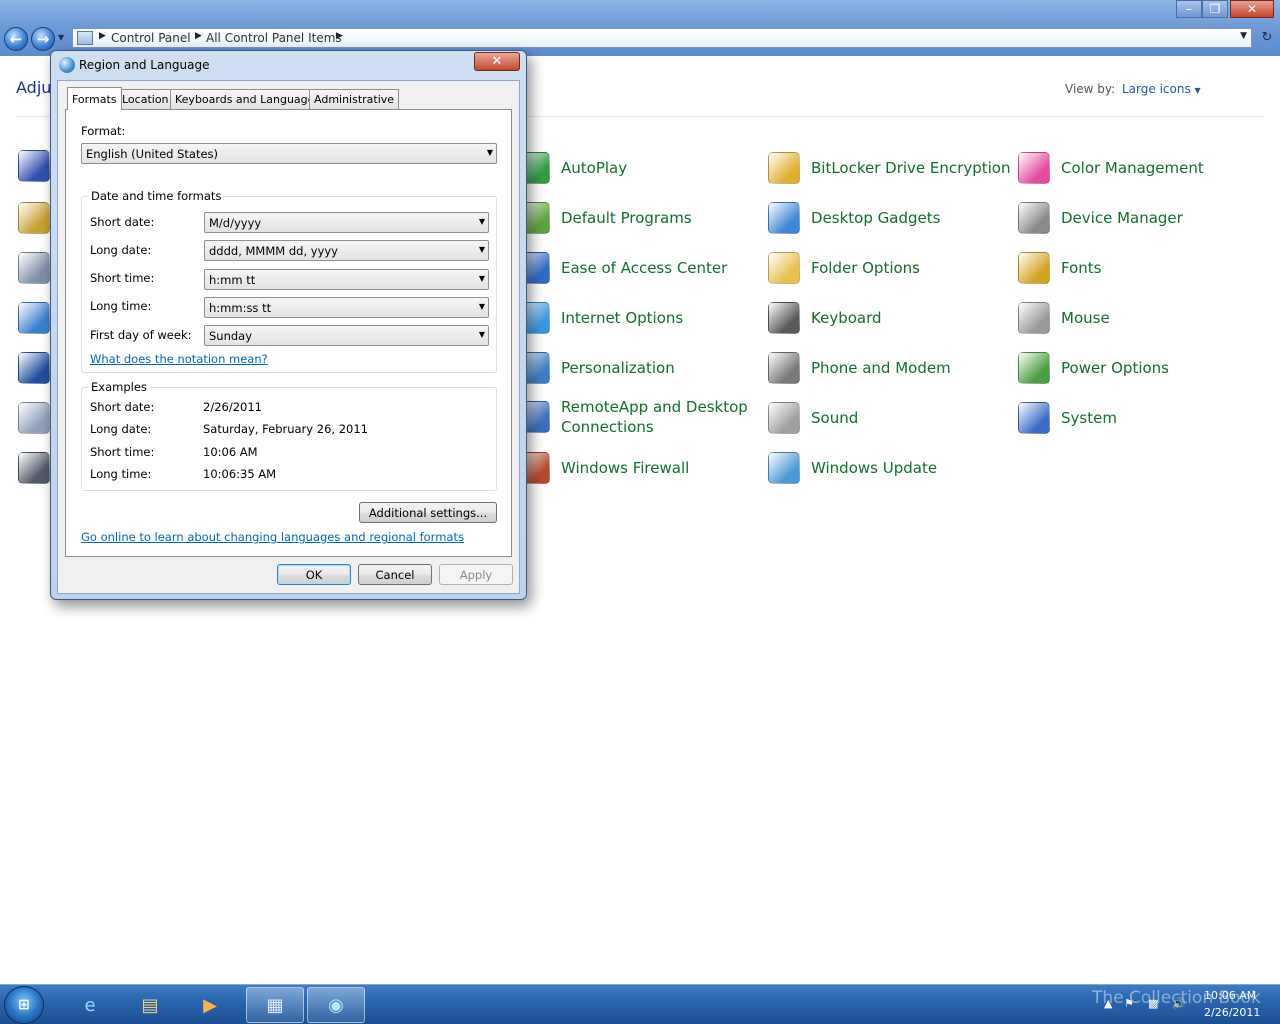 The height and width of the screenshot is (1024, 1280). I want to click on cp-item-color-management: Color Management, so click(1111, 168).